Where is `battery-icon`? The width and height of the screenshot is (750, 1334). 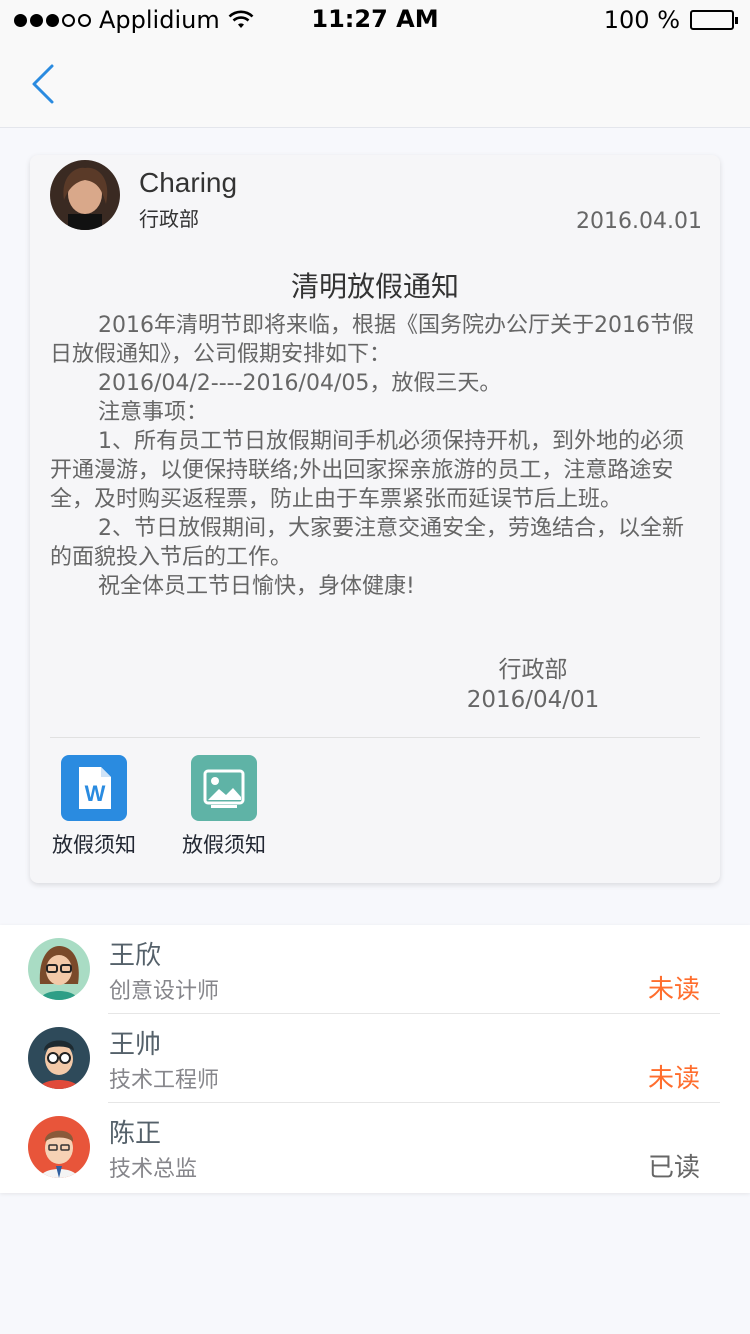 battery-icon is located at coordinates (714, 20).